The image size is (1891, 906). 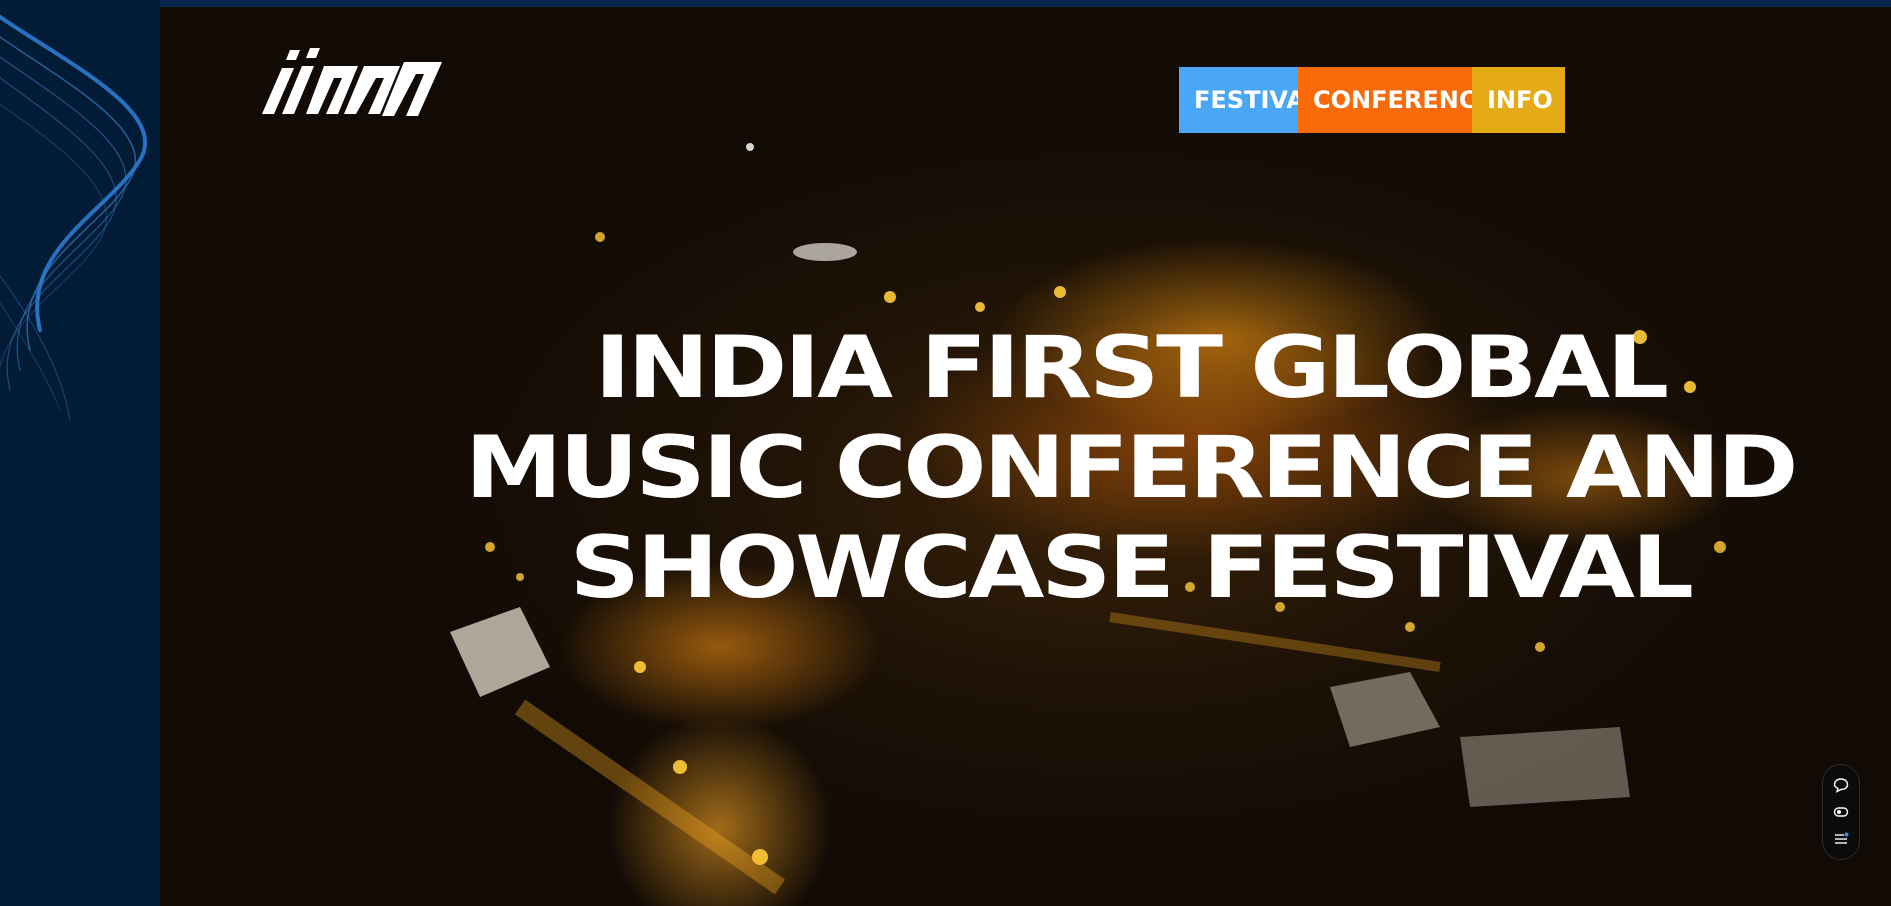 I want to click on nav-conference-tab: CONFERENCE, so click(x=1385, y=100).